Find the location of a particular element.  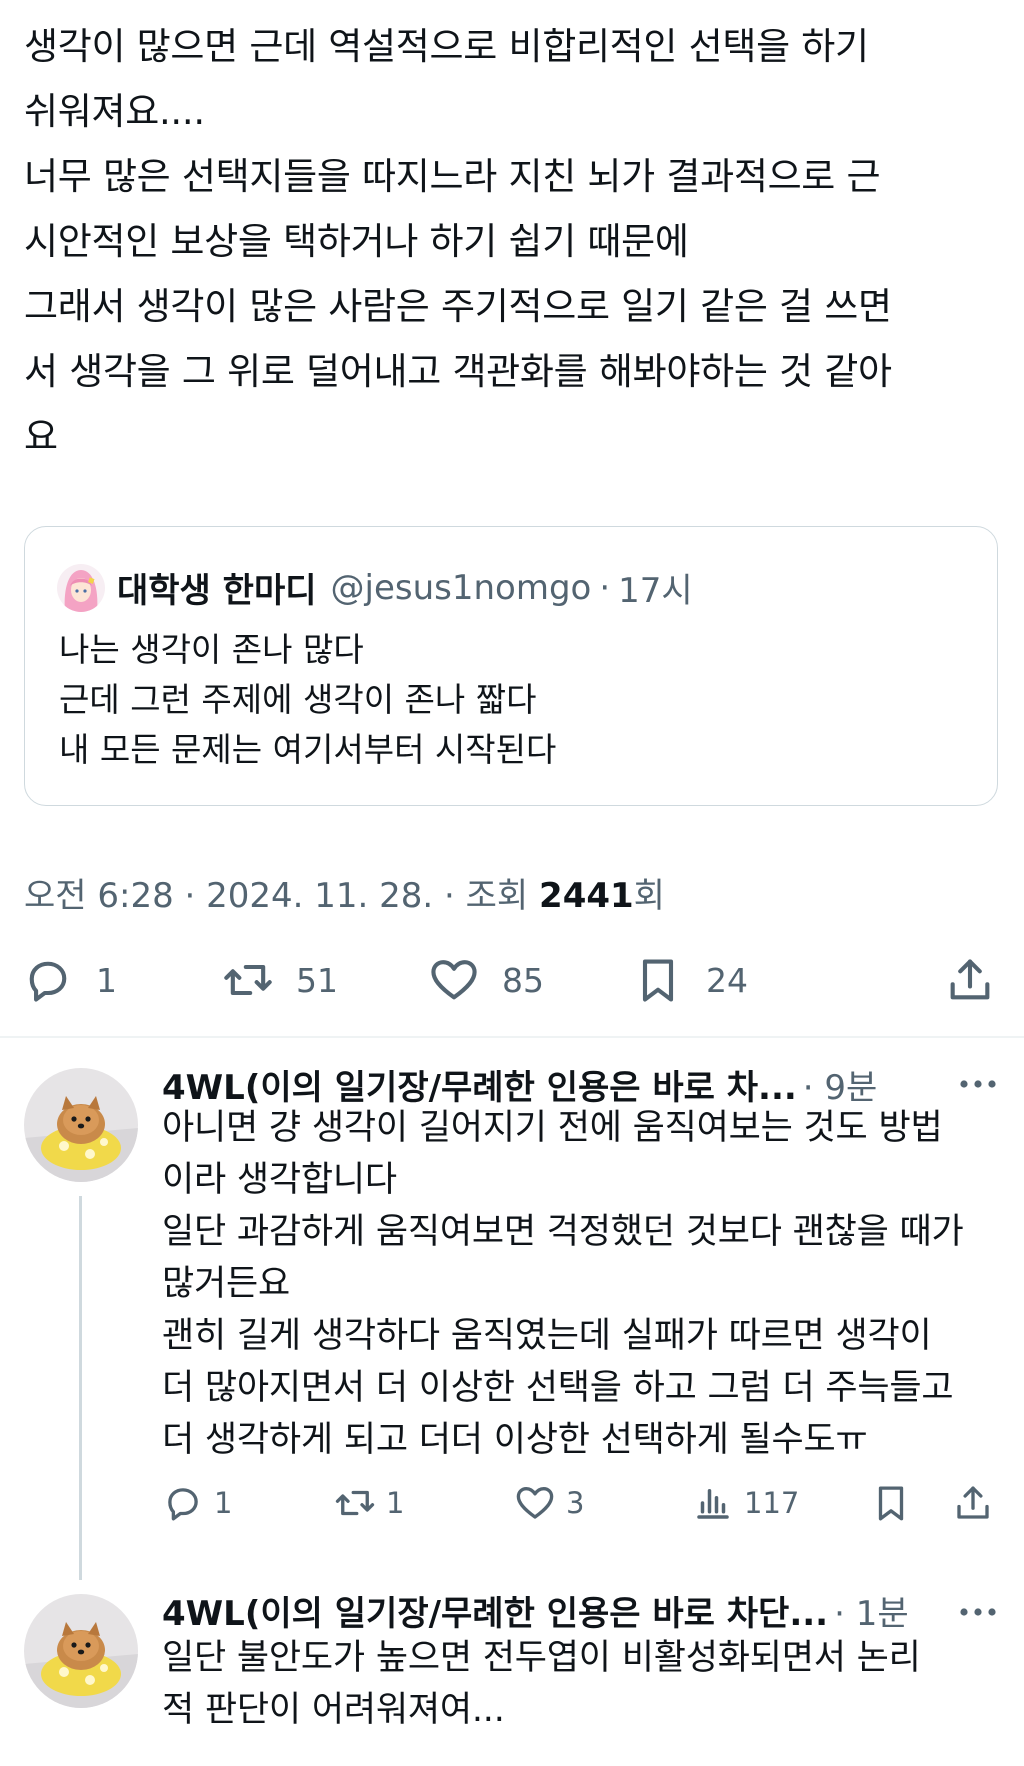

views-icon is located at coordinates (713, 1504).